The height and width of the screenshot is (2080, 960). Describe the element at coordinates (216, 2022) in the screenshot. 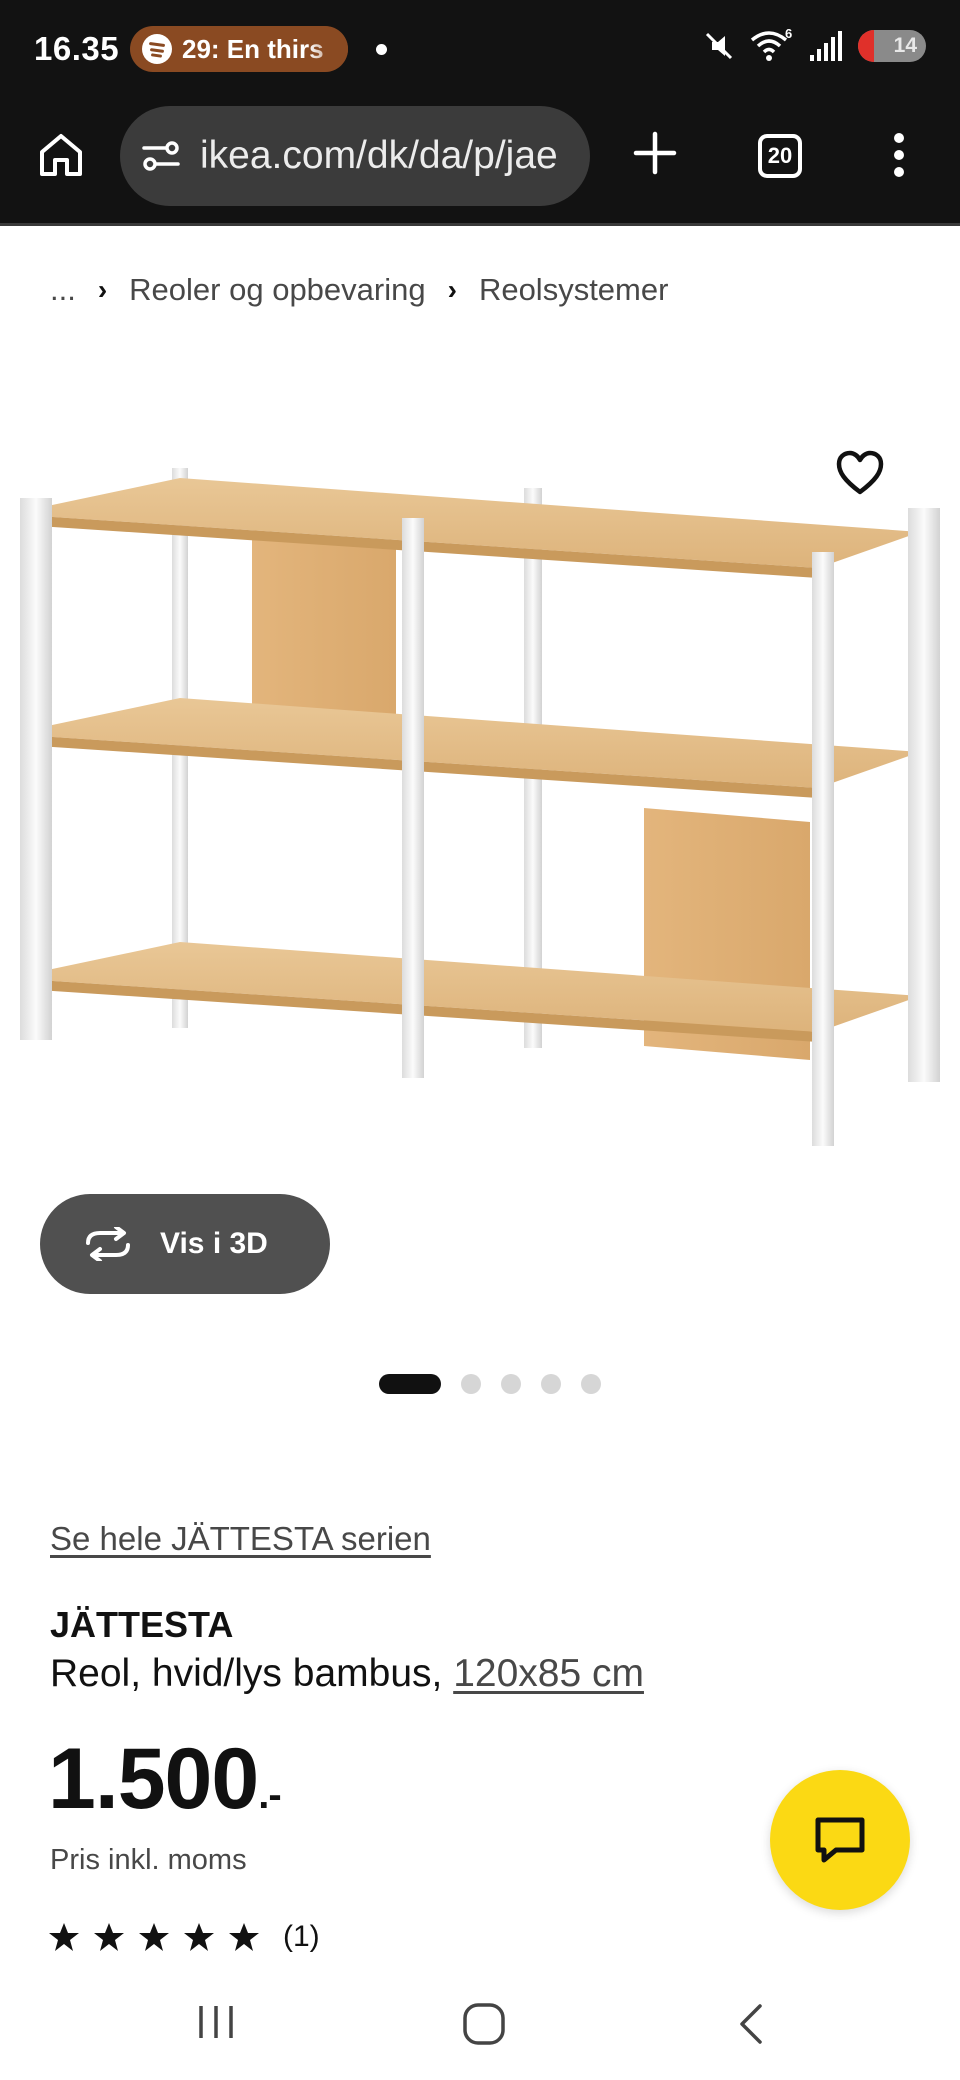

I see `recents-icon` at that location.